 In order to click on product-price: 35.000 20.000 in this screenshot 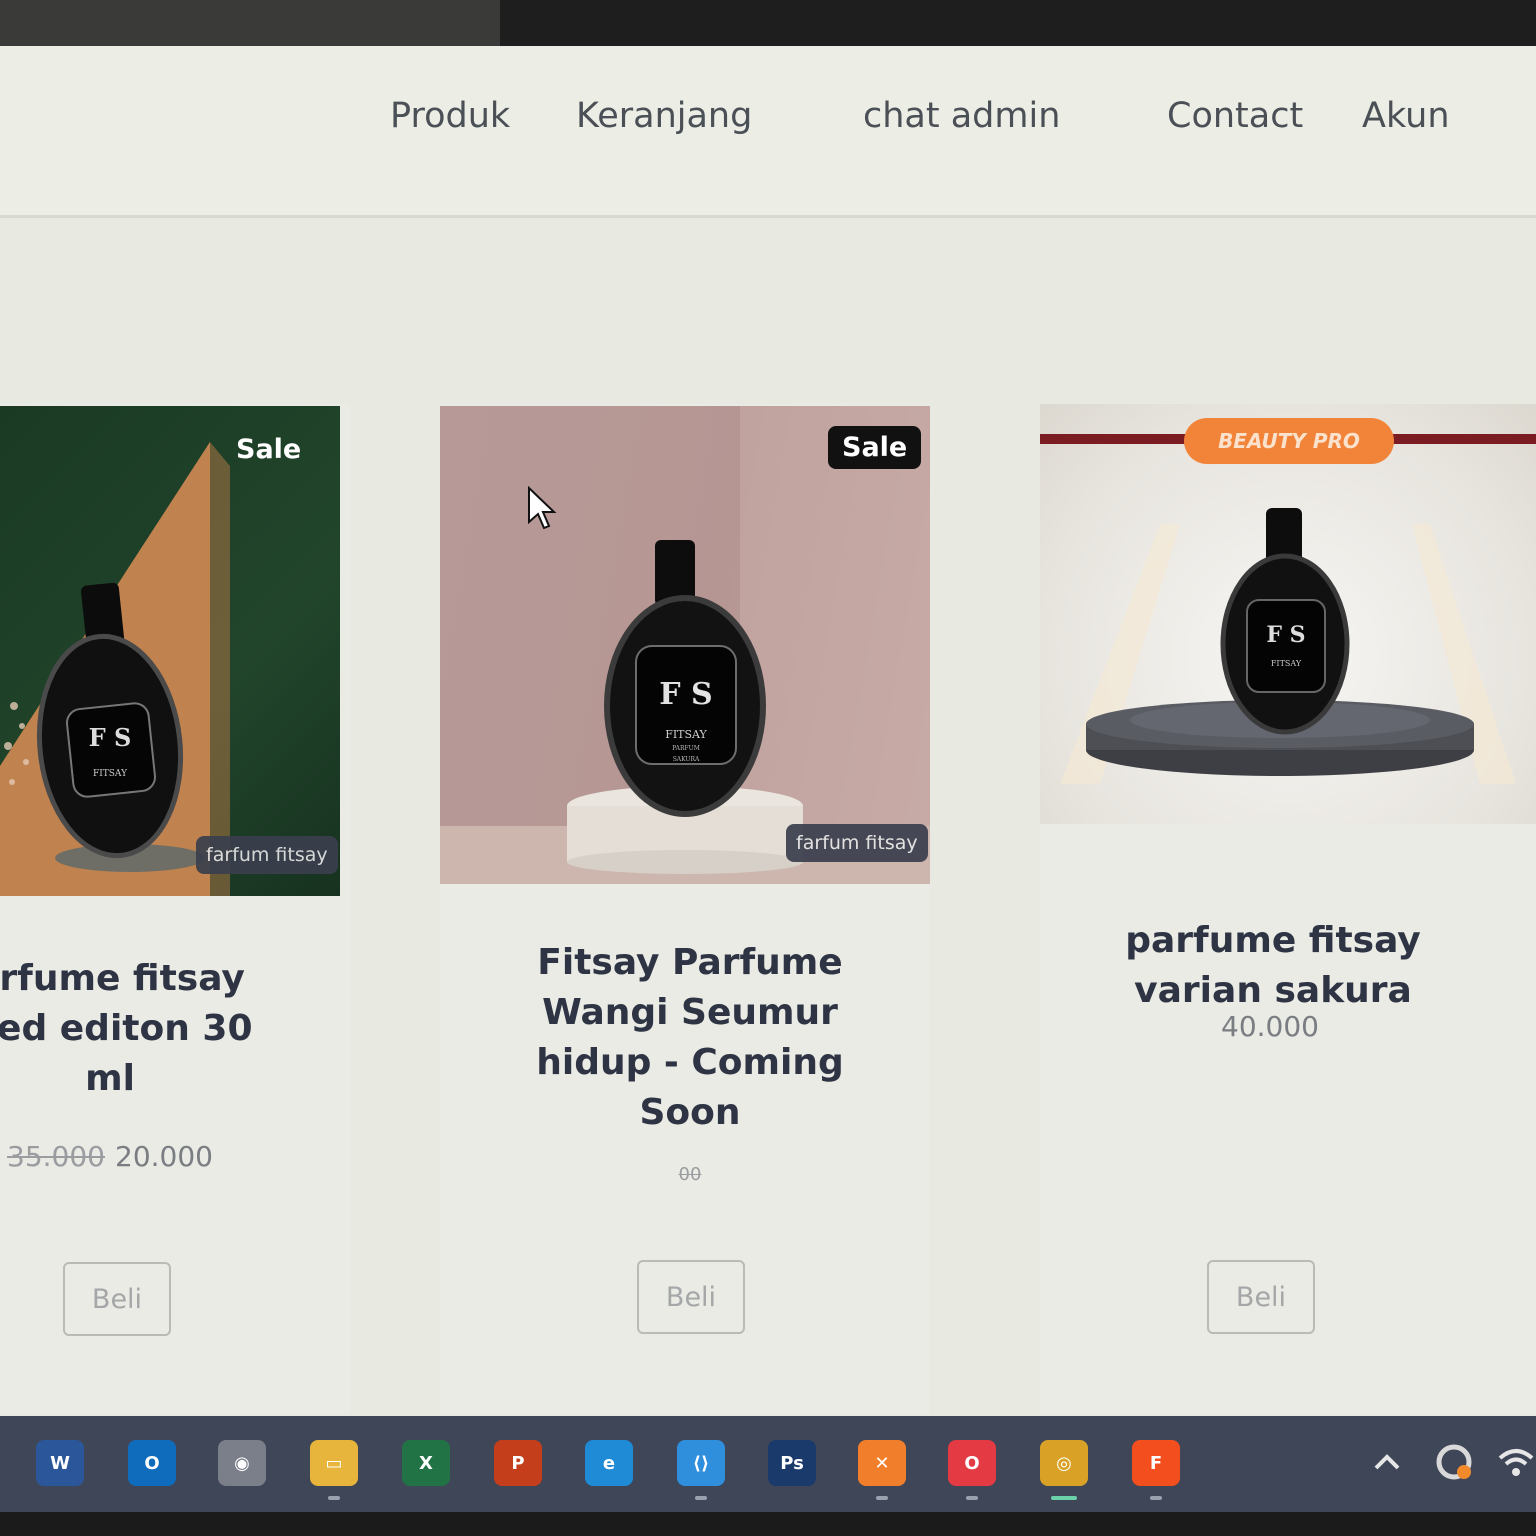, I will do `click(120, 1156)`.